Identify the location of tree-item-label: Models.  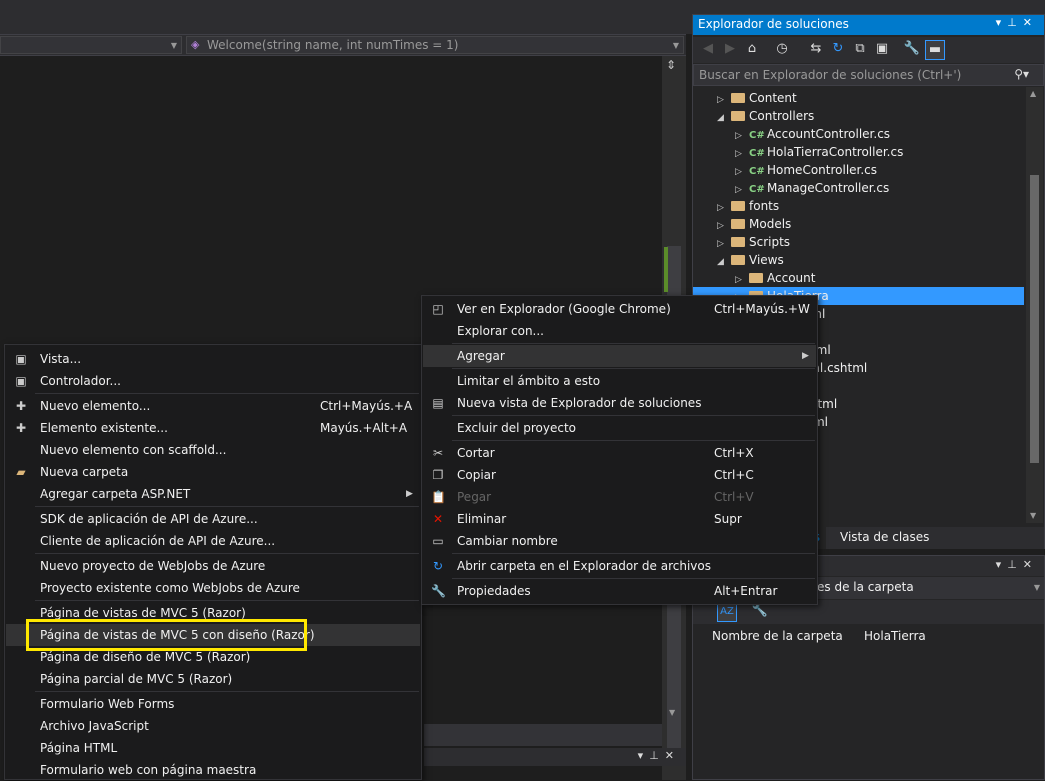
(770, 224).